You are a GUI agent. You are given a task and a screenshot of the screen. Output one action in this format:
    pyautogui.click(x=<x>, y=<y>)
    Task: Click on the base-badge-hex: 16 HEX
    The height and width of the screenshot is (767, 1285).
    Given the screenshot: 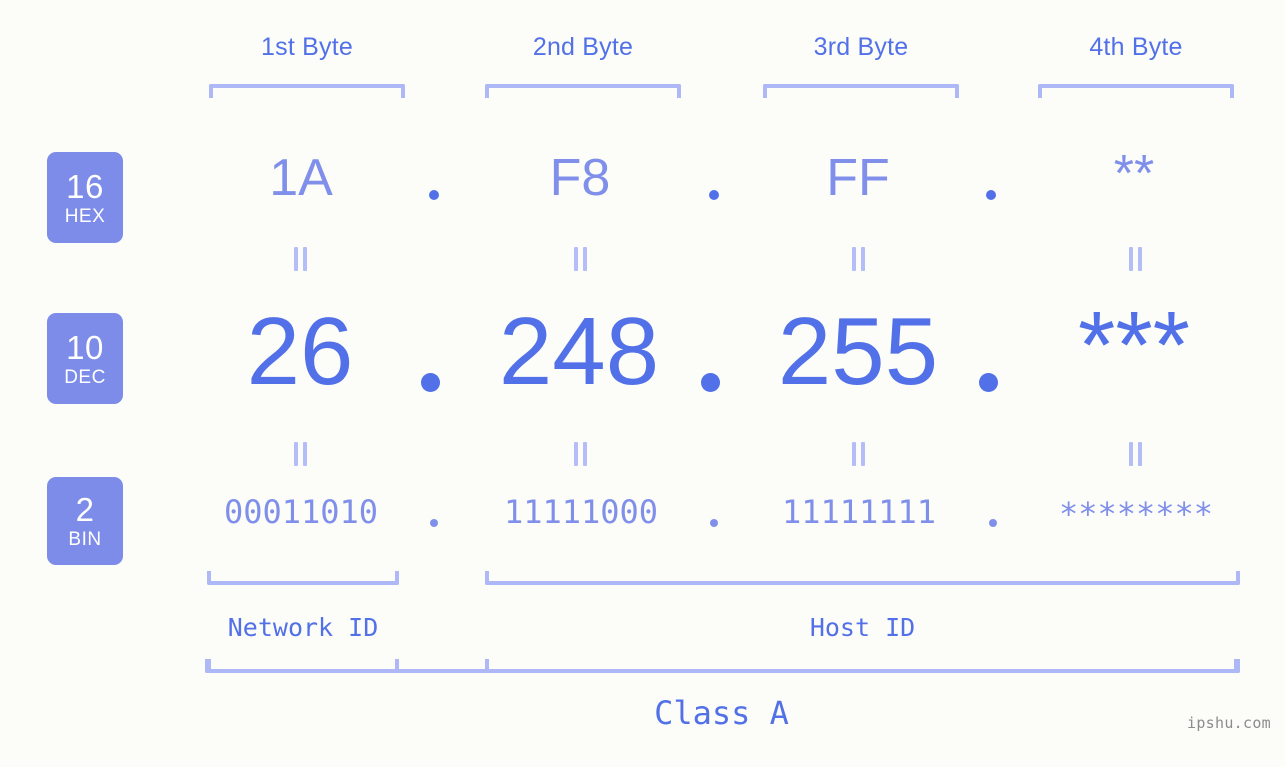 What is the action you would take?
    pyautogui.click(x=85, y=197)
    